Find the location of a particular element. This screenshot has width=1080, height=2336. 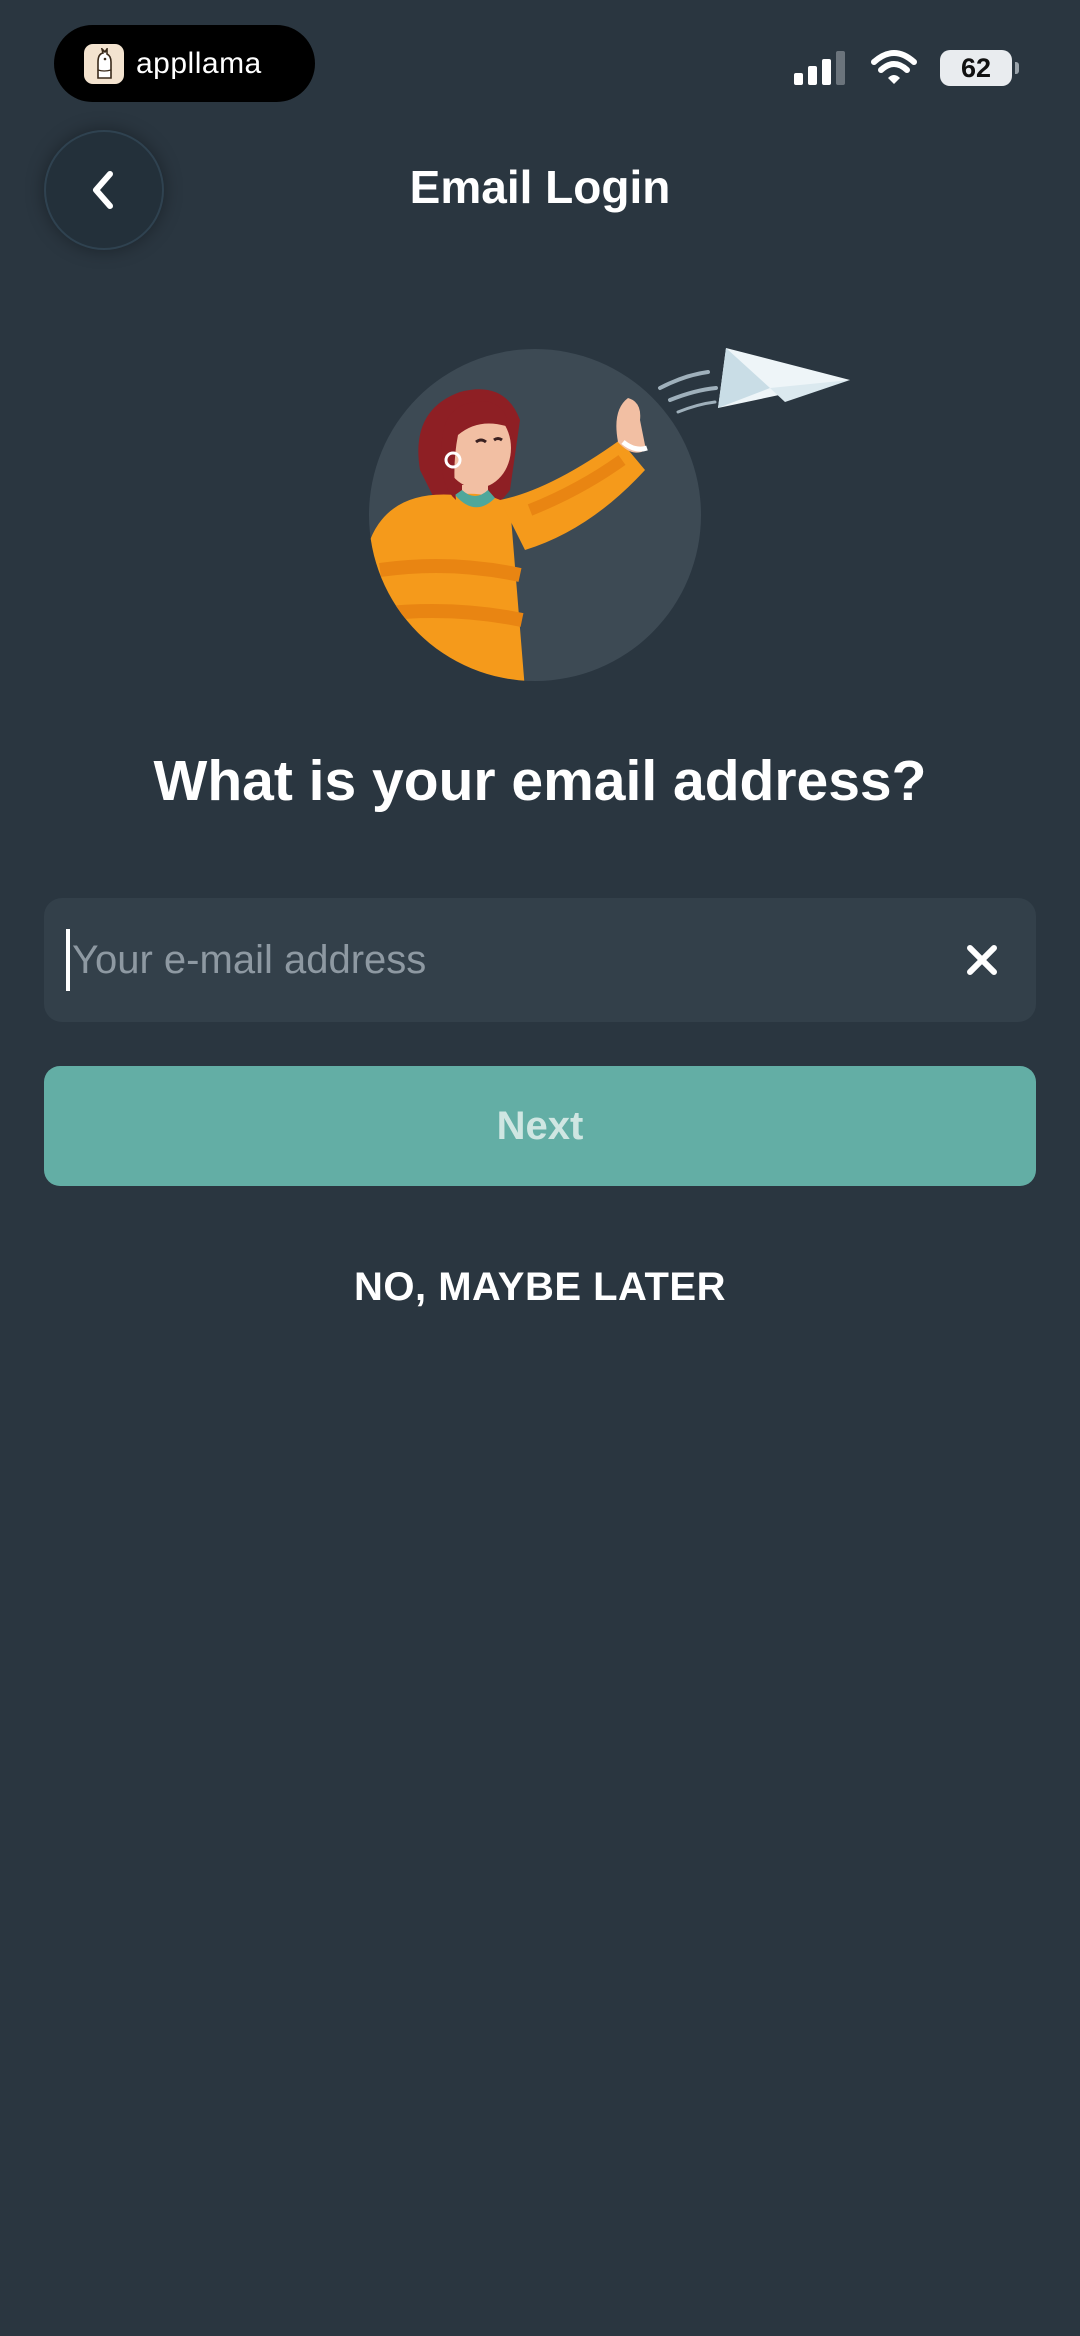

email-field is located at coordinates (540, 960).